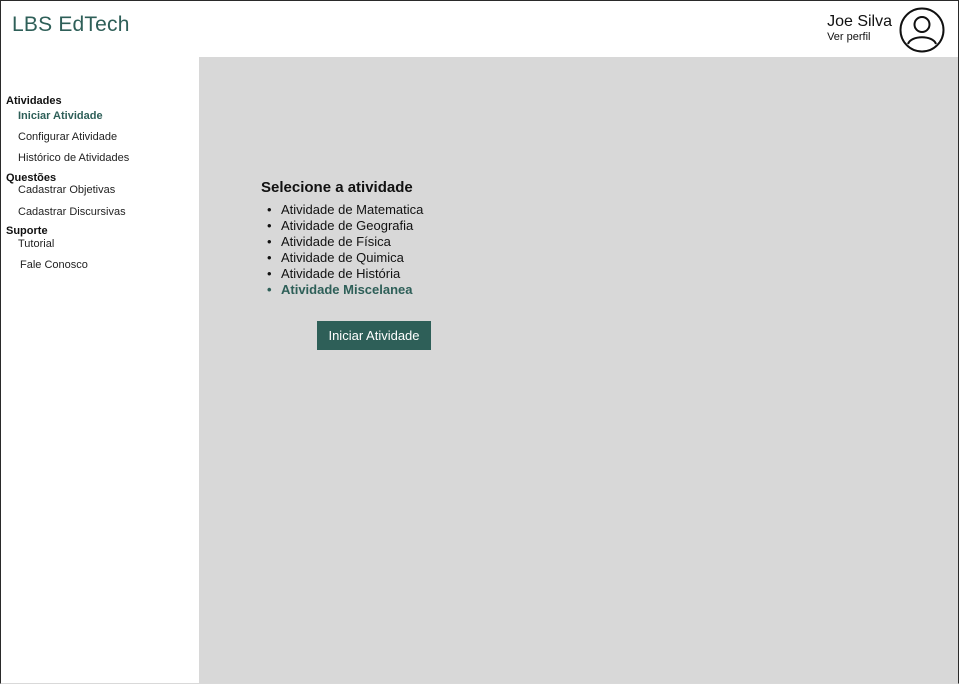 This screenshot has height=684, width=959. Describe the element at coordinates (36, 244) in the screenshot. I see `sidebar-item-tutorial: Tutorial` at that location.